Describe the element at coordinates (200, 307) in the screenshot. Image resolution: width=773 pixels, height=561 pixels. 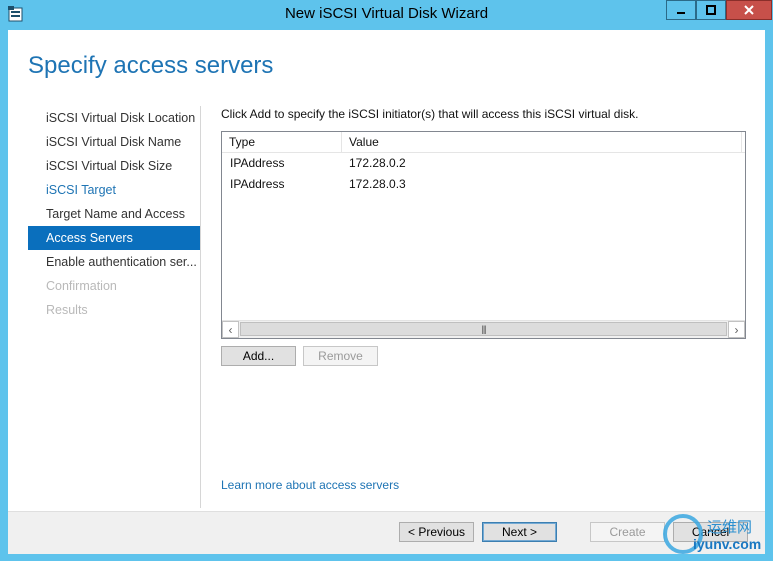
I see `nav-divider` at that location.